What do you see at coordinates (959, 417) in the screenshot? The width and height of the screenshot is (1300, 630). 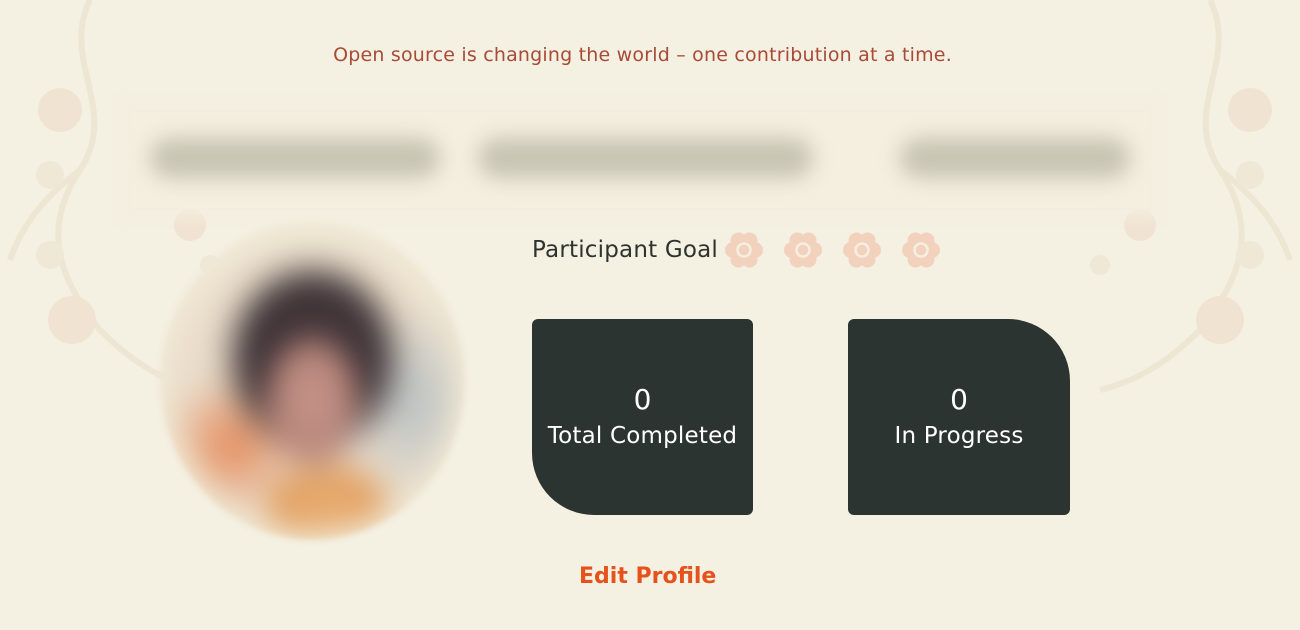 I see `in-progress-card: 0 In Progress` at bounding box center [959, 417].